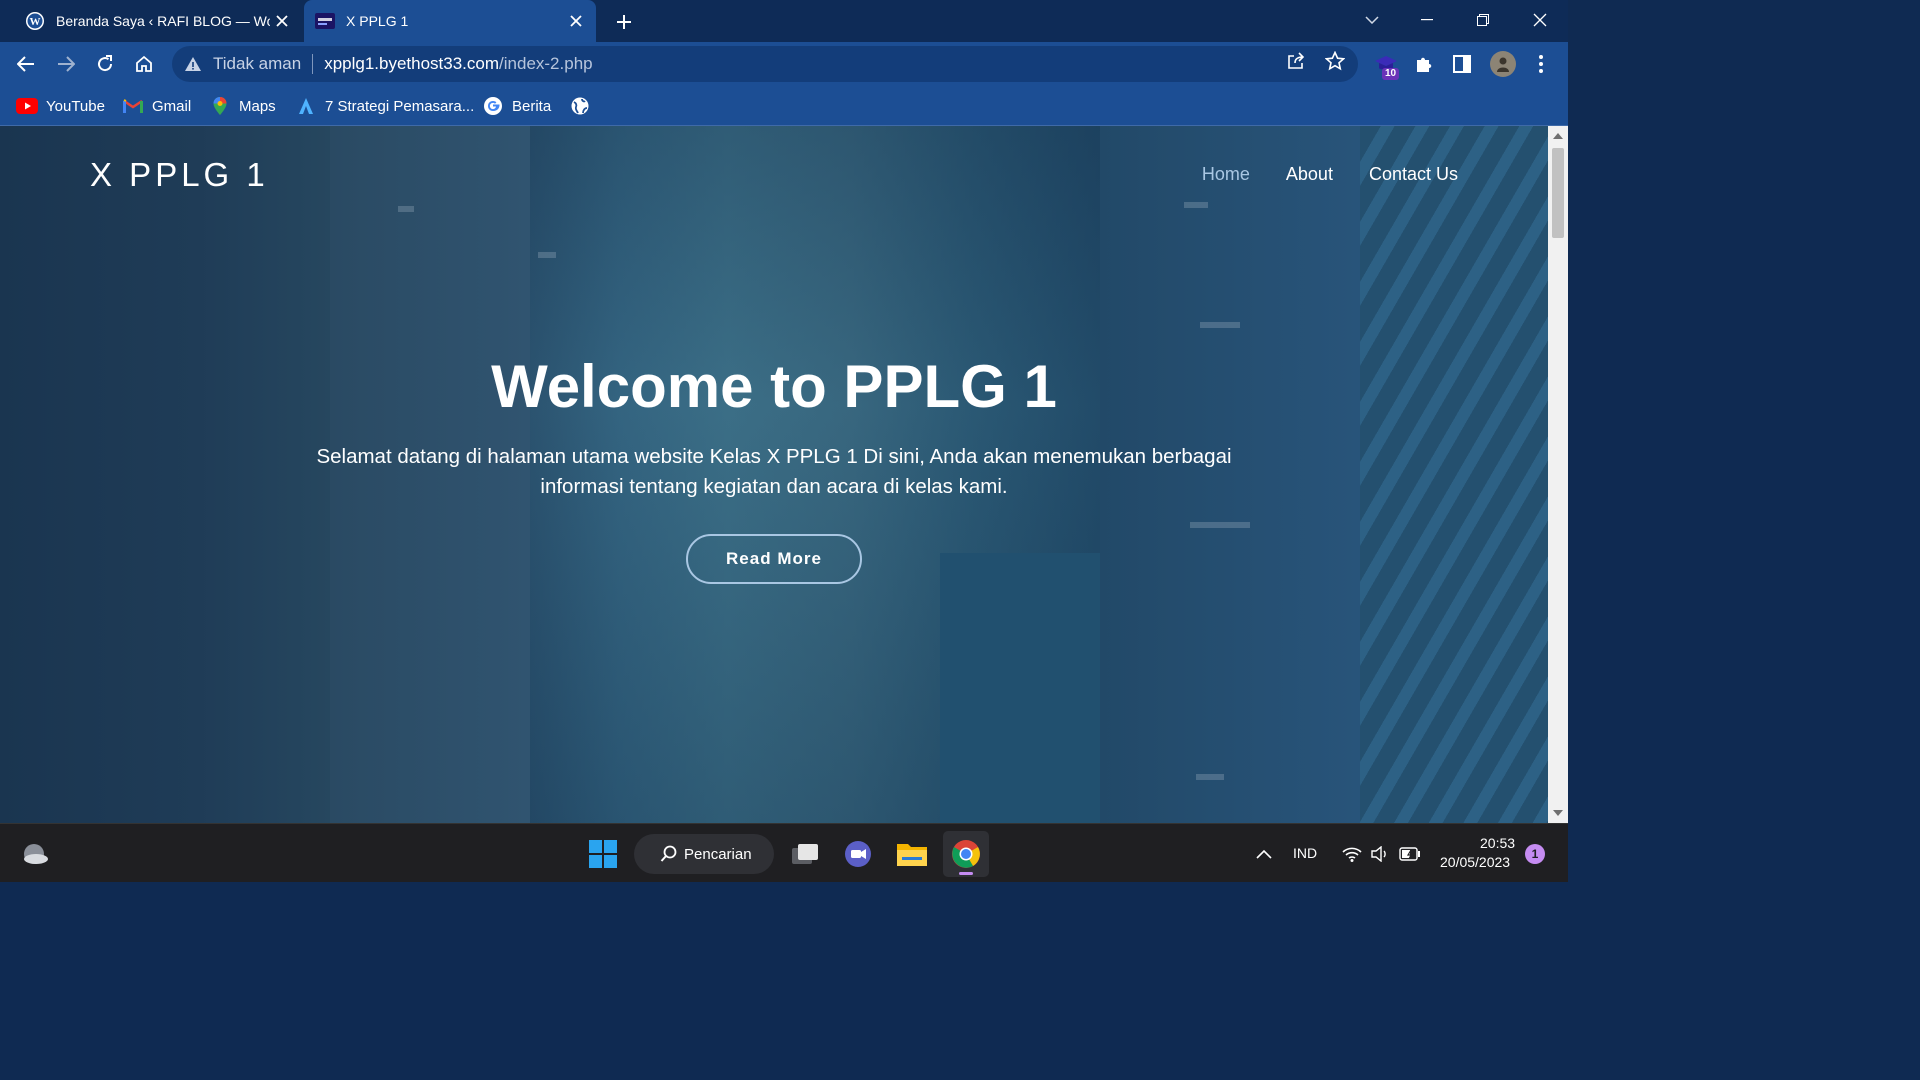 The height and width of the screenshot is (1080, 1920). What do you see at coordinates (1410, 854) in the screenshot?
I see `battery-icon` at bounding box center [1410, 854].